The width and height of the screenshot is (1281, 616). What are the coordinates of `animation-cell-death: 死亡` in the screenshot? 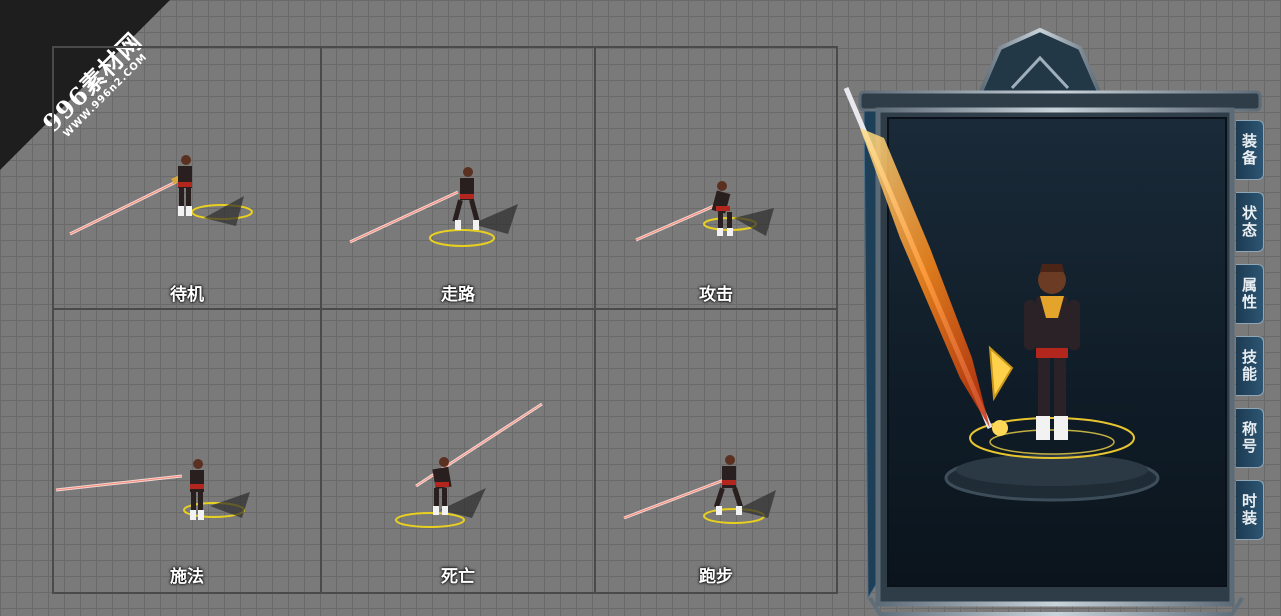 It's located at (459, 451).